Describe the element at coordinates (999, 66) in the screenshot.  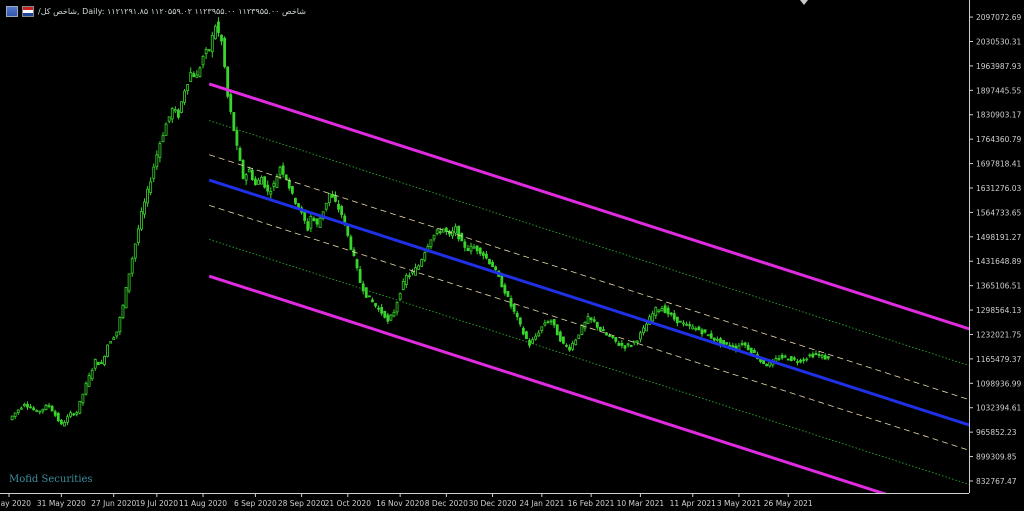
I see `y-tick-label: 1963987.93` at that location.